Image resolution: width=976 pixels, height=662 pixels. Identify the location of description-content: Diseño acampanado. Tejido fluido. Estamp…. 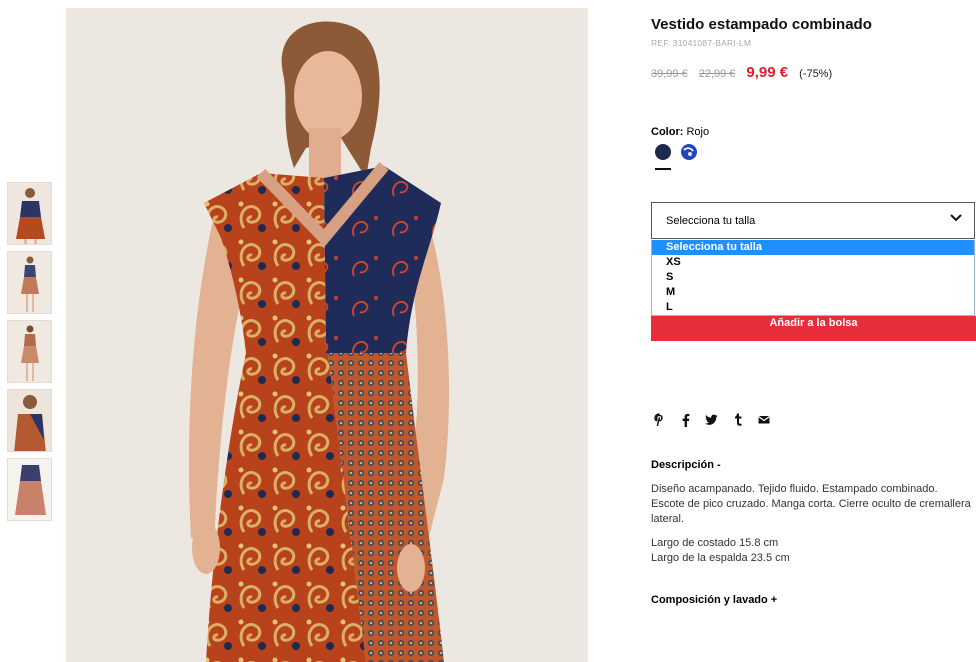
(812, 524).